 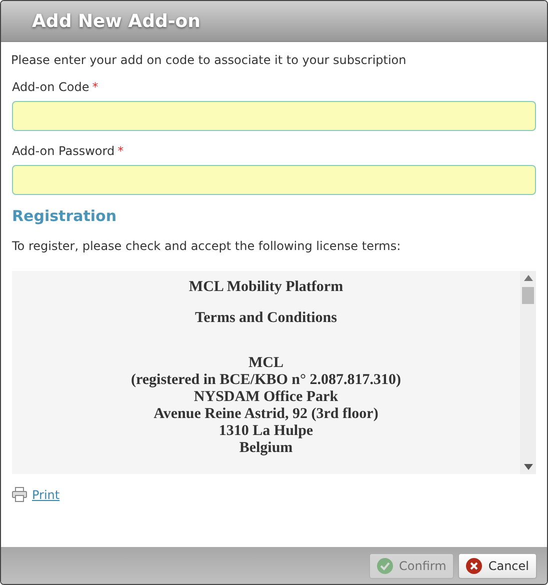 What do you see at coordinates (528, 278) in the screenshot?
I see `scroll-up-icon` at bounding box center [528, 278].